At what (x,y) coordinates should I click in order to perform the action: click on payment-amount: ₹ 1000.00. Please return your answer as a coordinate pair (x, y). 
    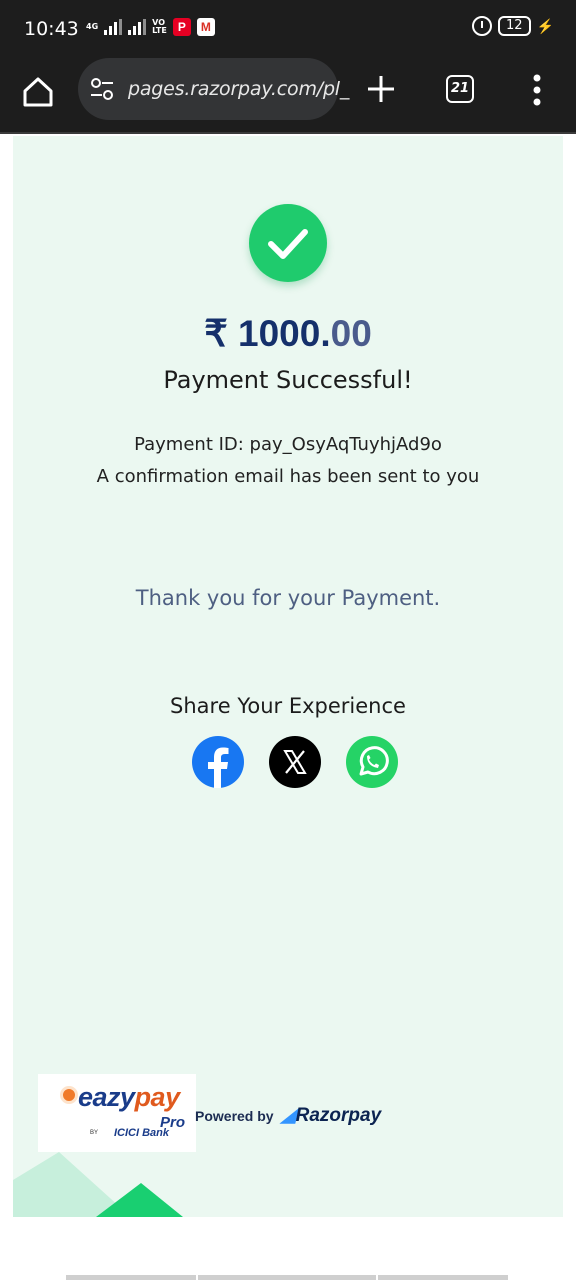
    Looking at the image, I should click on (288, 333).